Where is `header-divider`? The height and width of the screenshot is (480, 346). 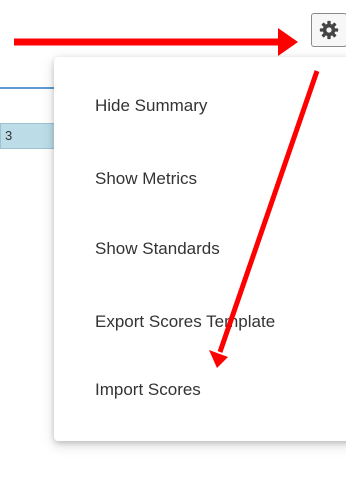
header-divider is located at coordinates (30, 88).